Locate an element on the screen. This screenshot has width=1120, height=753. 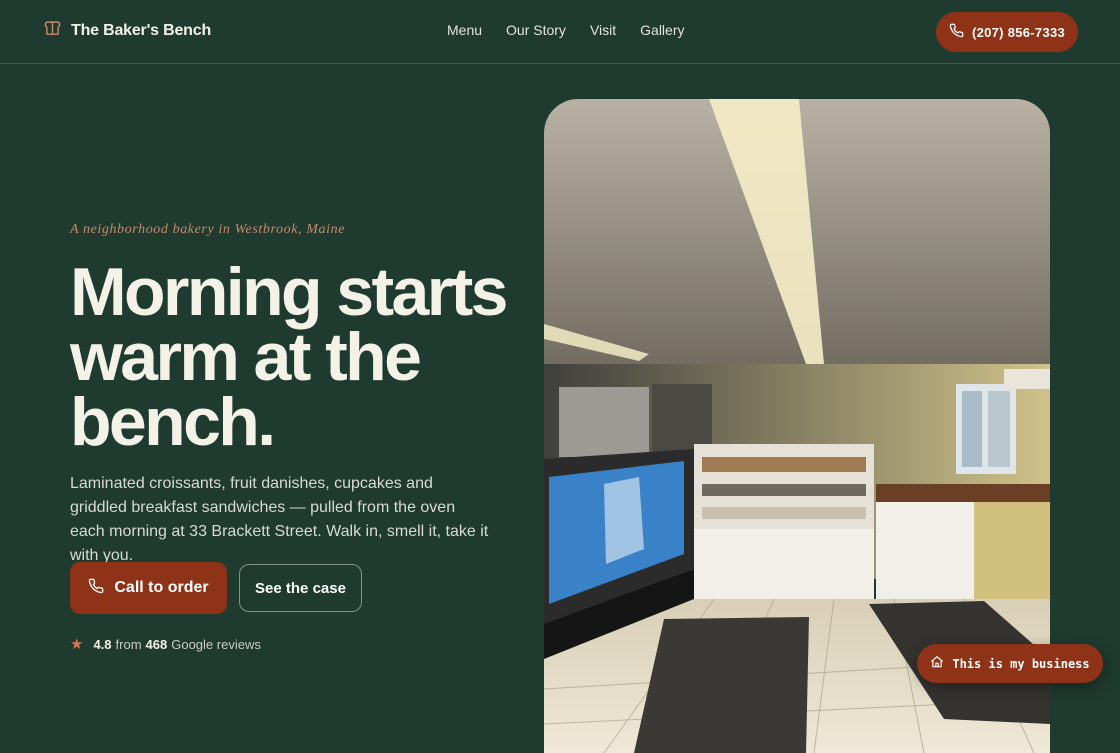
nav-links: Menu Our Story Visit Gallery is located at coordinates (566, 30).